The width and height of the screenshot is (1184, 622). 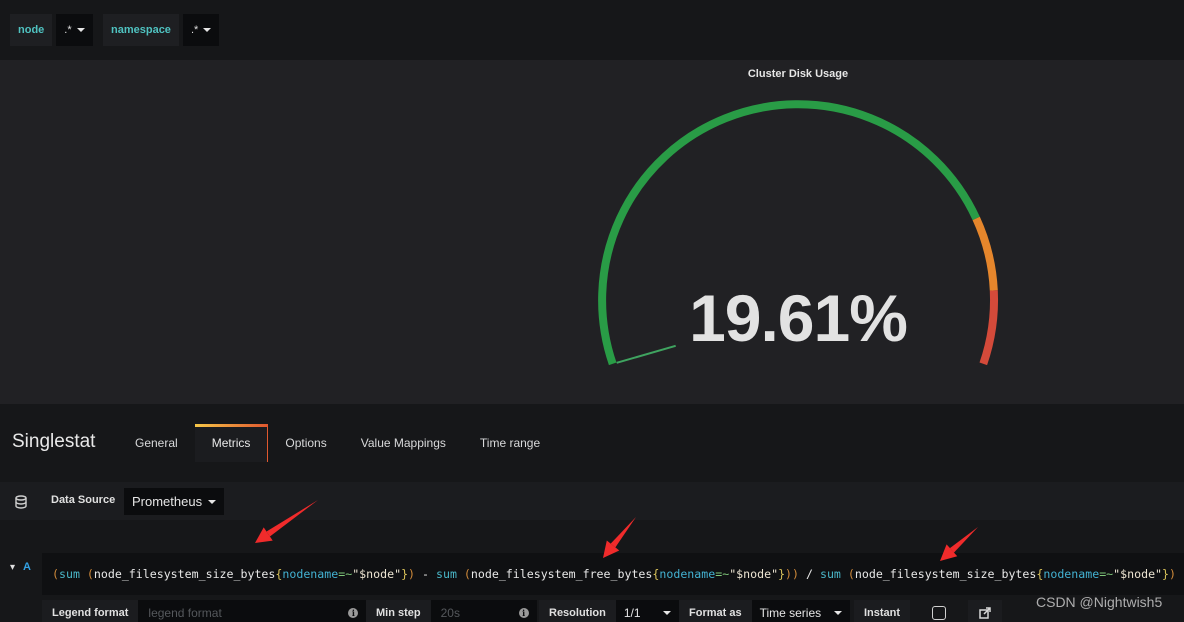 I want to click on instant-checkbox-wrap, so click(x=939, y=611).